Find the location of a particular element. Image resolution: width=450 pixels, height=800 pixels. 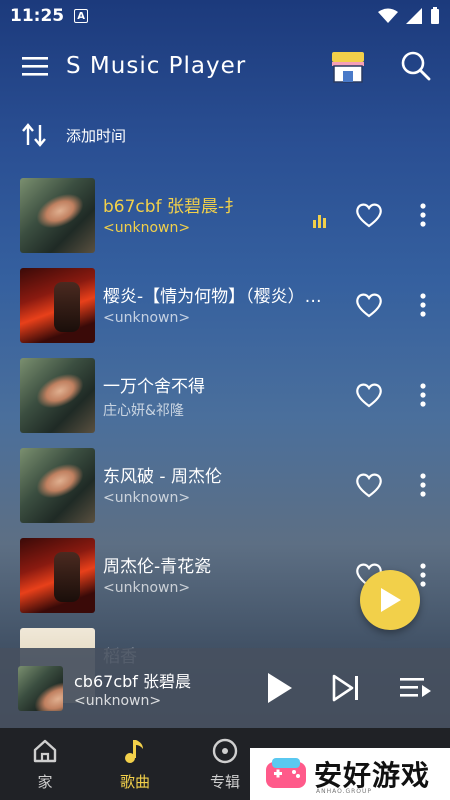

song-artist: 庄心妍&祁隆 is located at coordinates (143, 411).